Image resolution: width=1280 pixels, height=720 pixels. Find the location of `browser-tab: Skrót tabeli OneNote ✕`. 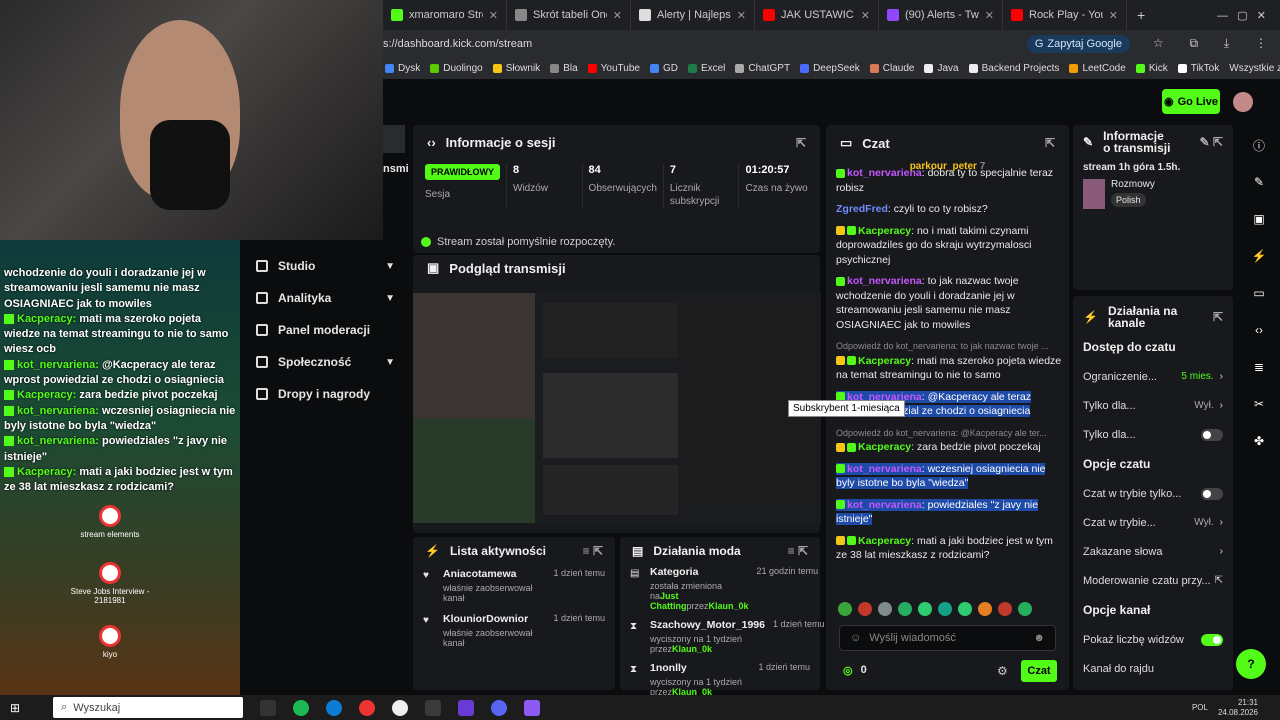

browser-tab: Skrót tabeli OneNote ✕ is located at coordinates (569, 15).